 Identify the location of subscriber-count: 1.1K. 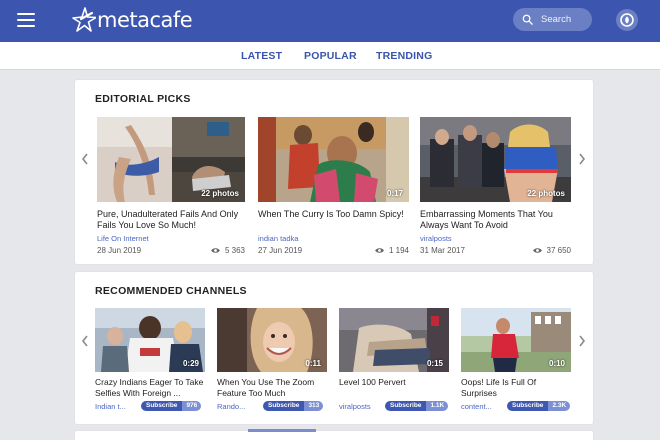
(437, 406).